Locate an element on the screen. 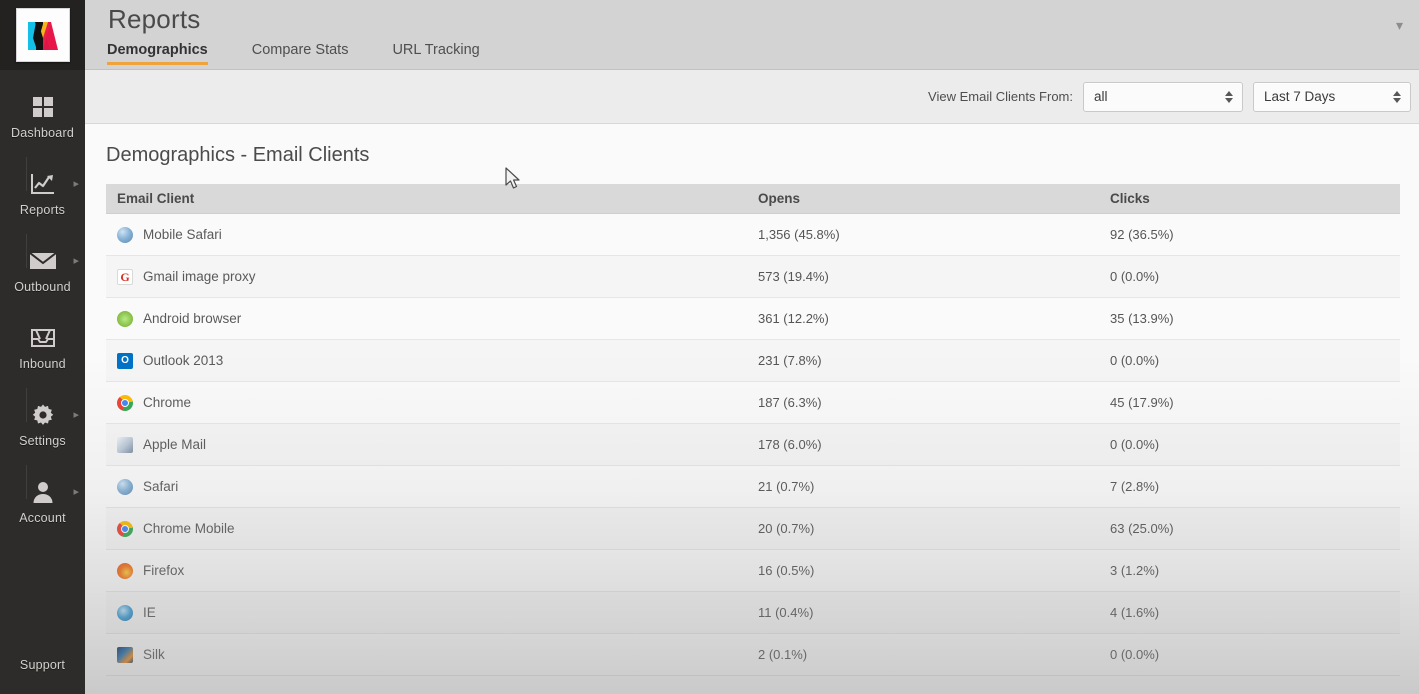 The width and height of the screenshot is (1419, 694). cell-opens: 11 (0.4%) is located at coordinates (786, 612).